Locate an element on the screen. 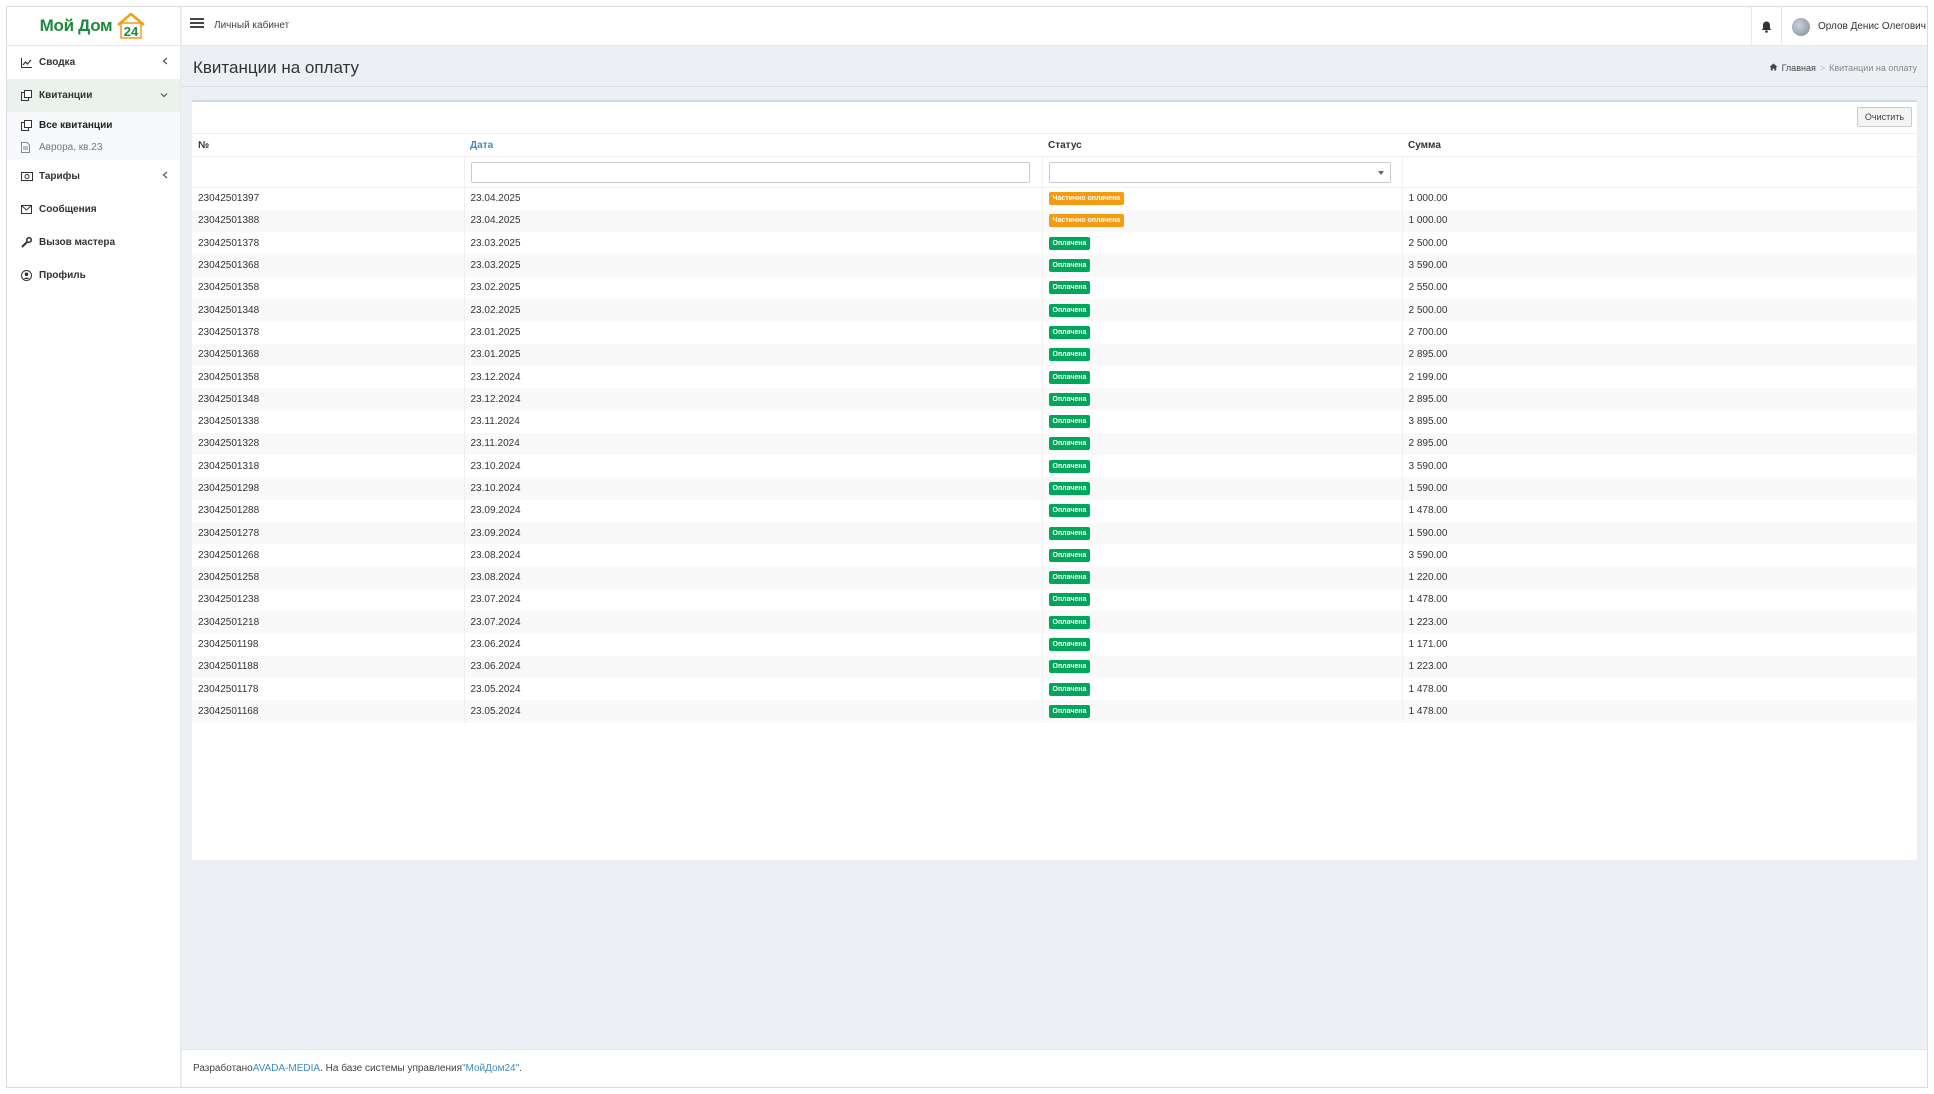 This screenshot has height=1094, width=1934. table-row: 23042501318 23.10.2024 Оплачена 3 590.00 is located at coordinates (1054, 466).